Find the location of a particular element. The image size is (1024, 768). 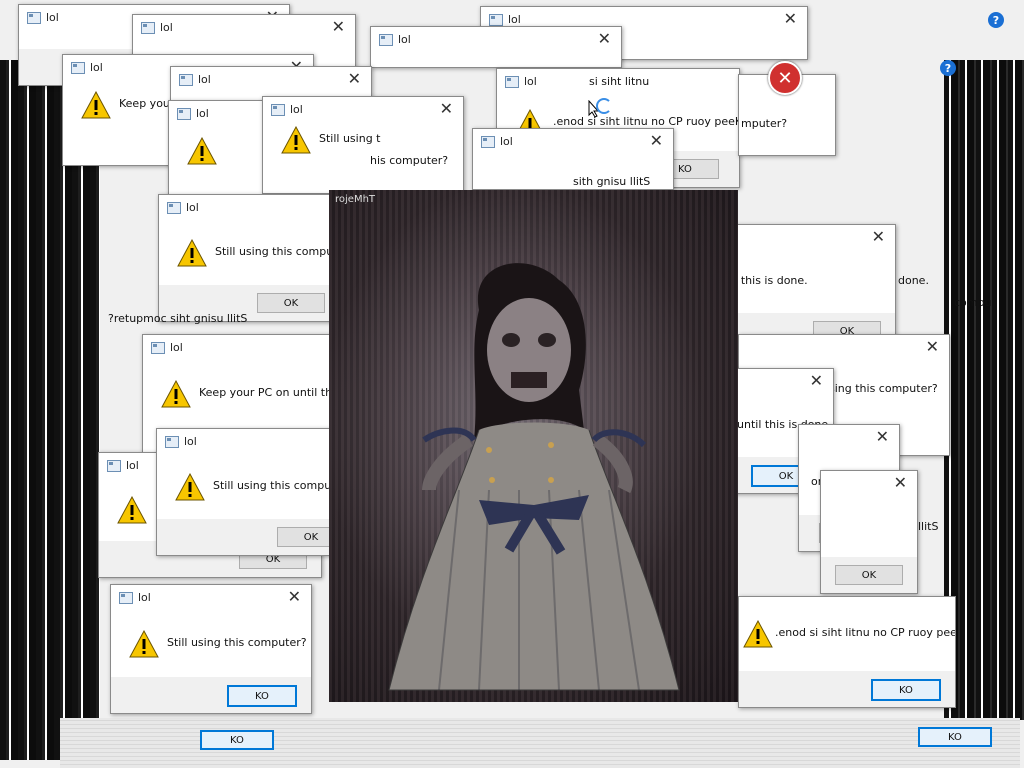

message-fragment: done. is located at coordinates (913, 280).